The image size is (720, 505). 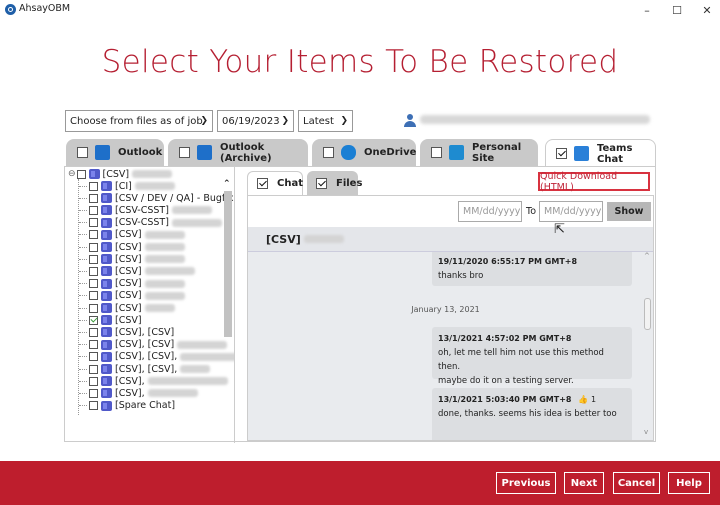 I want to click on tree-label: [CSV / DEV / QA] - Bugfix We, so click(x=175, y=198).